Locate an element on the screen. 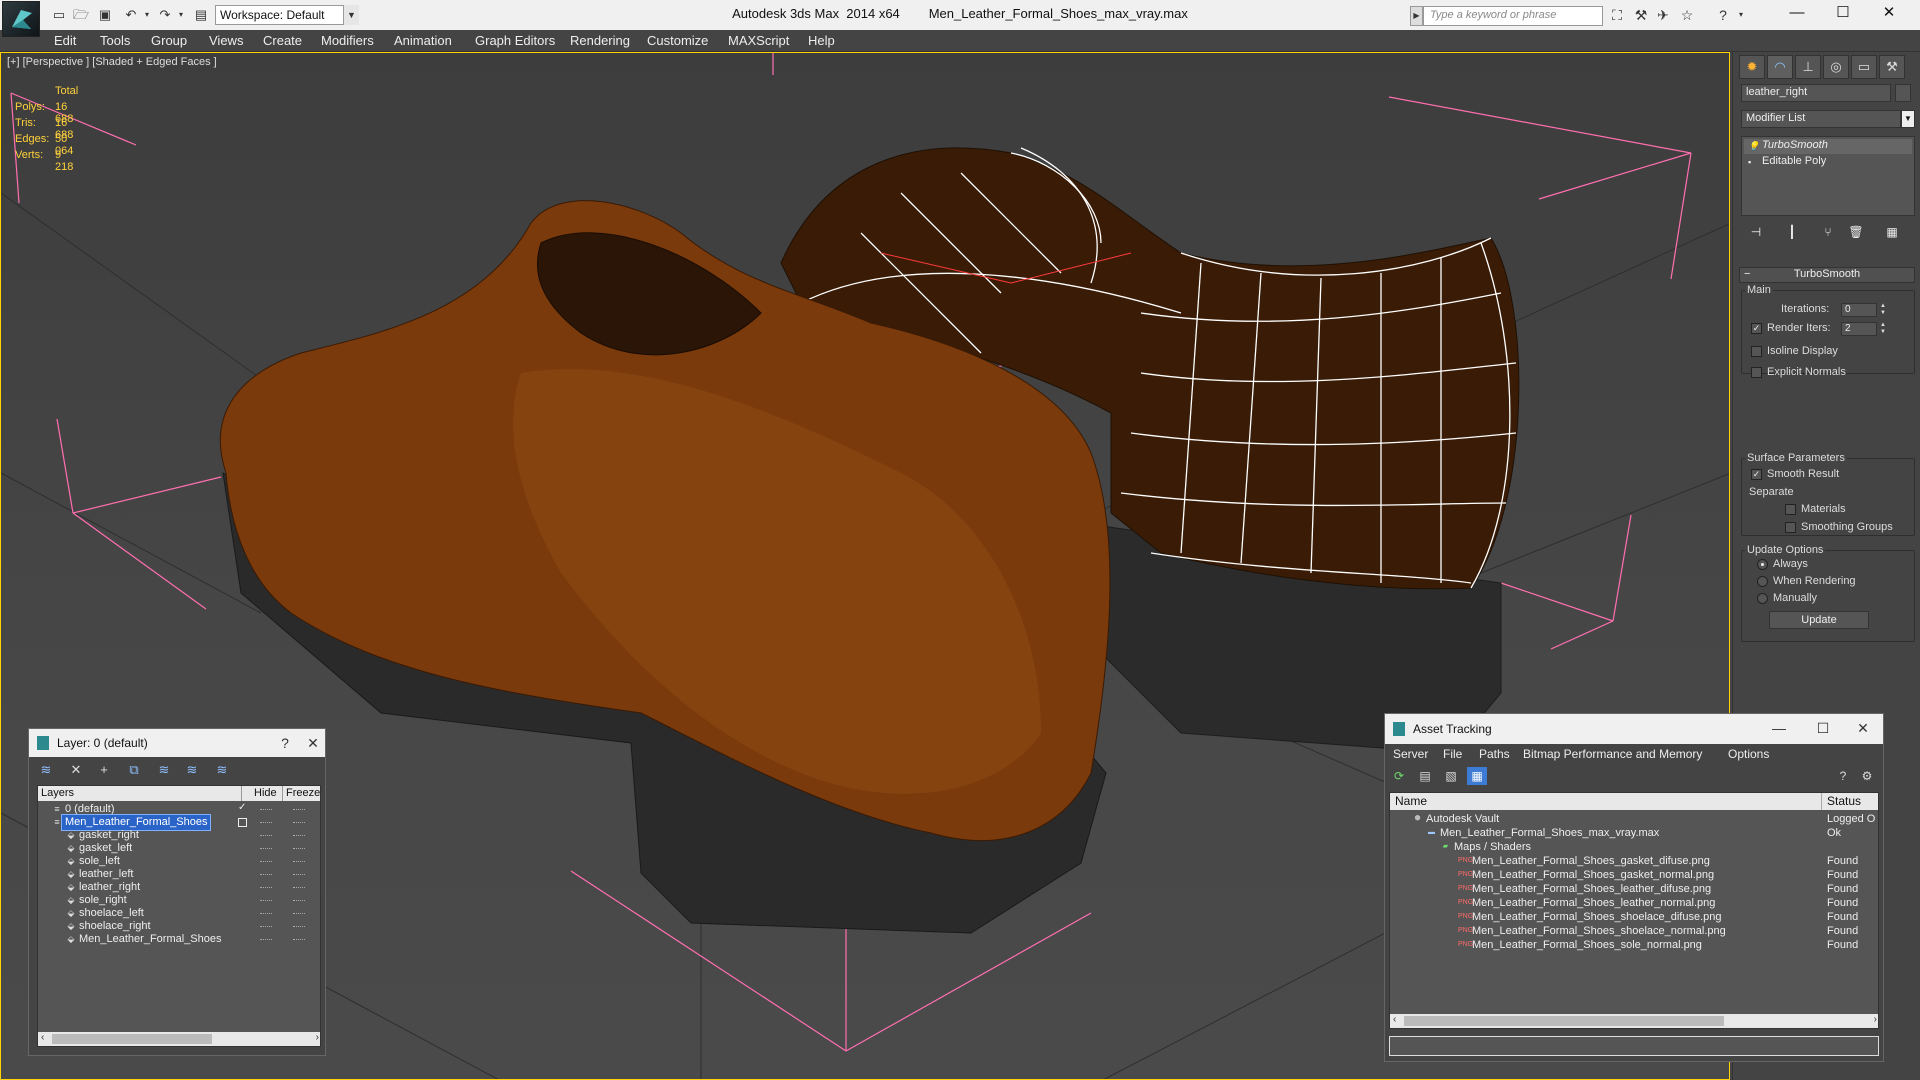 The height and width of the screenshot is (1080, 1920). menu-views: Views is located at coordinates (226, 40).